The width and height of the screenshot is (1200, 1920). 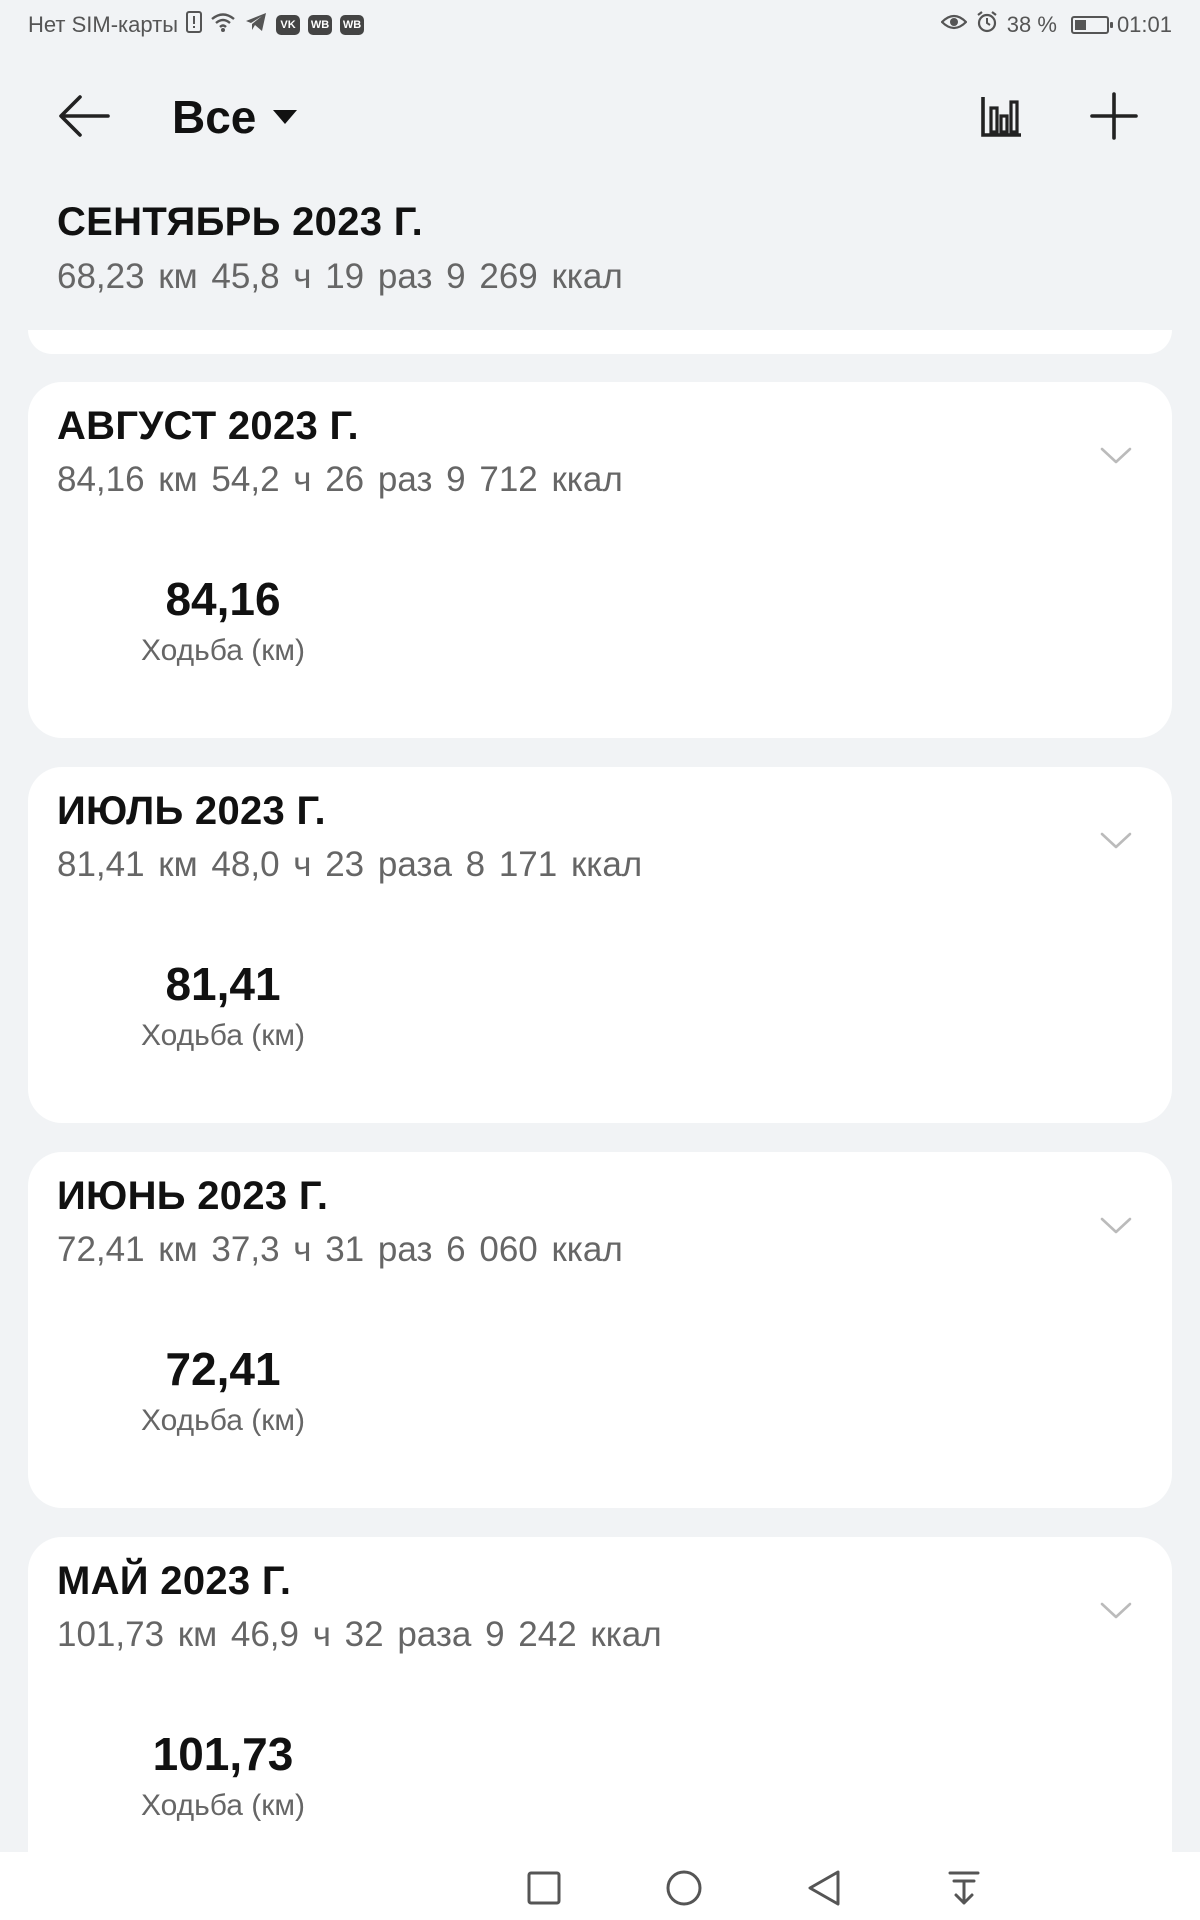 I want to click on home-circle-icon, so click(x=684, y=1888).